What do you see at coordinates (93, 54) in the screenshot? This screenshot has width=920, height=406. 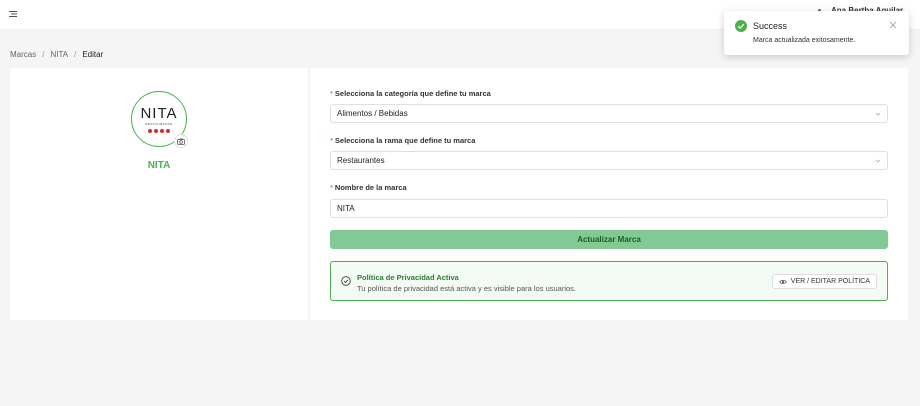 I see `breadcrumb-item-current: Editar` at bounding box center [93, 54].